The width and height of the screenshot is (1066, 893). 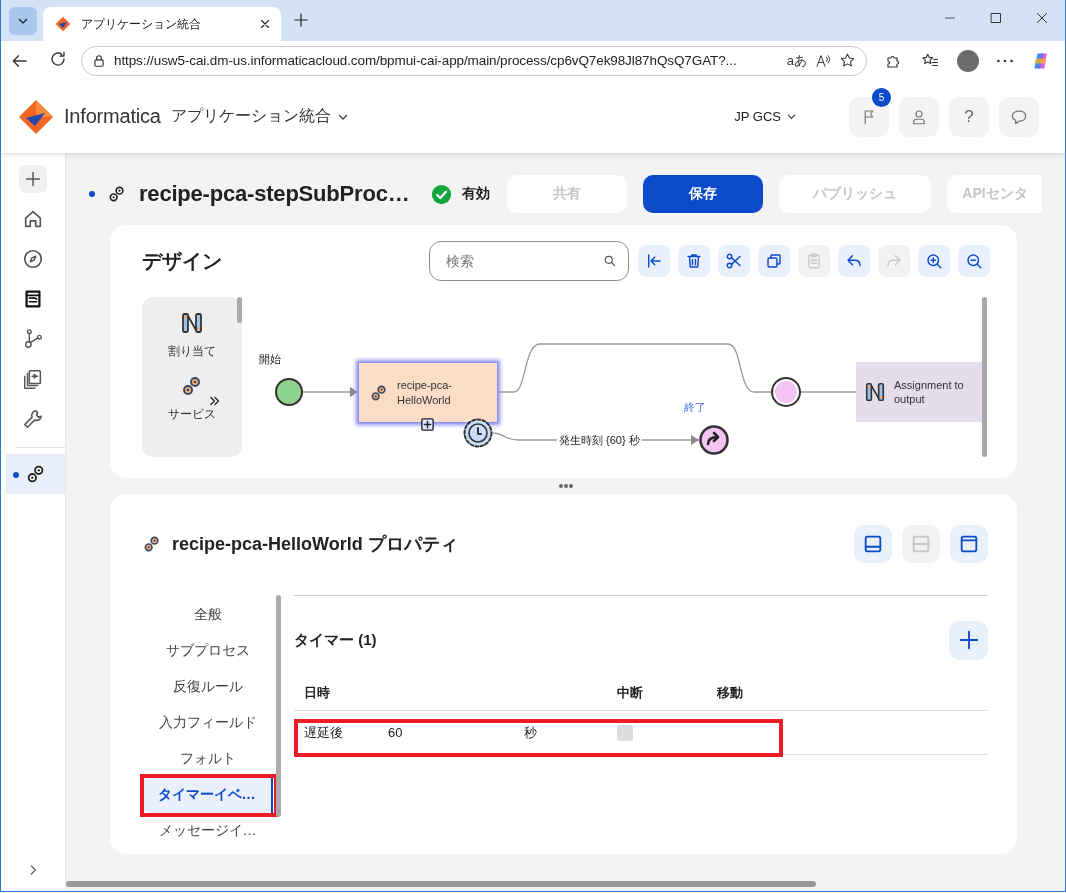 I want to click on translate-button: aあ, so click(x=796, y=60).